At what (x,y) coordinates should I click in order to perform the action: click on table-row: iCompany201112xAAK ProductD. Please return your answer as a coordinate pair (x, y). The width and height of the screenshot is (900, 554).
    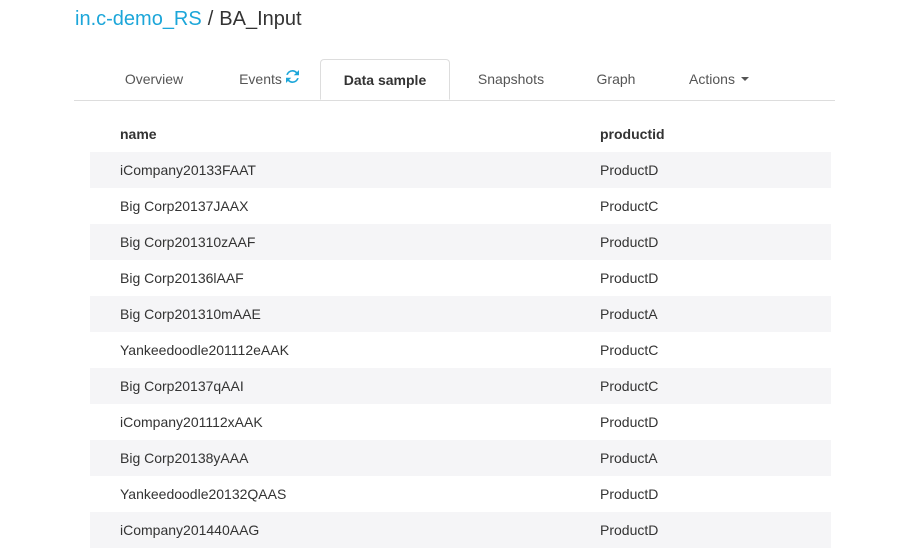
    Looking at the image, I should click on (460, 422).